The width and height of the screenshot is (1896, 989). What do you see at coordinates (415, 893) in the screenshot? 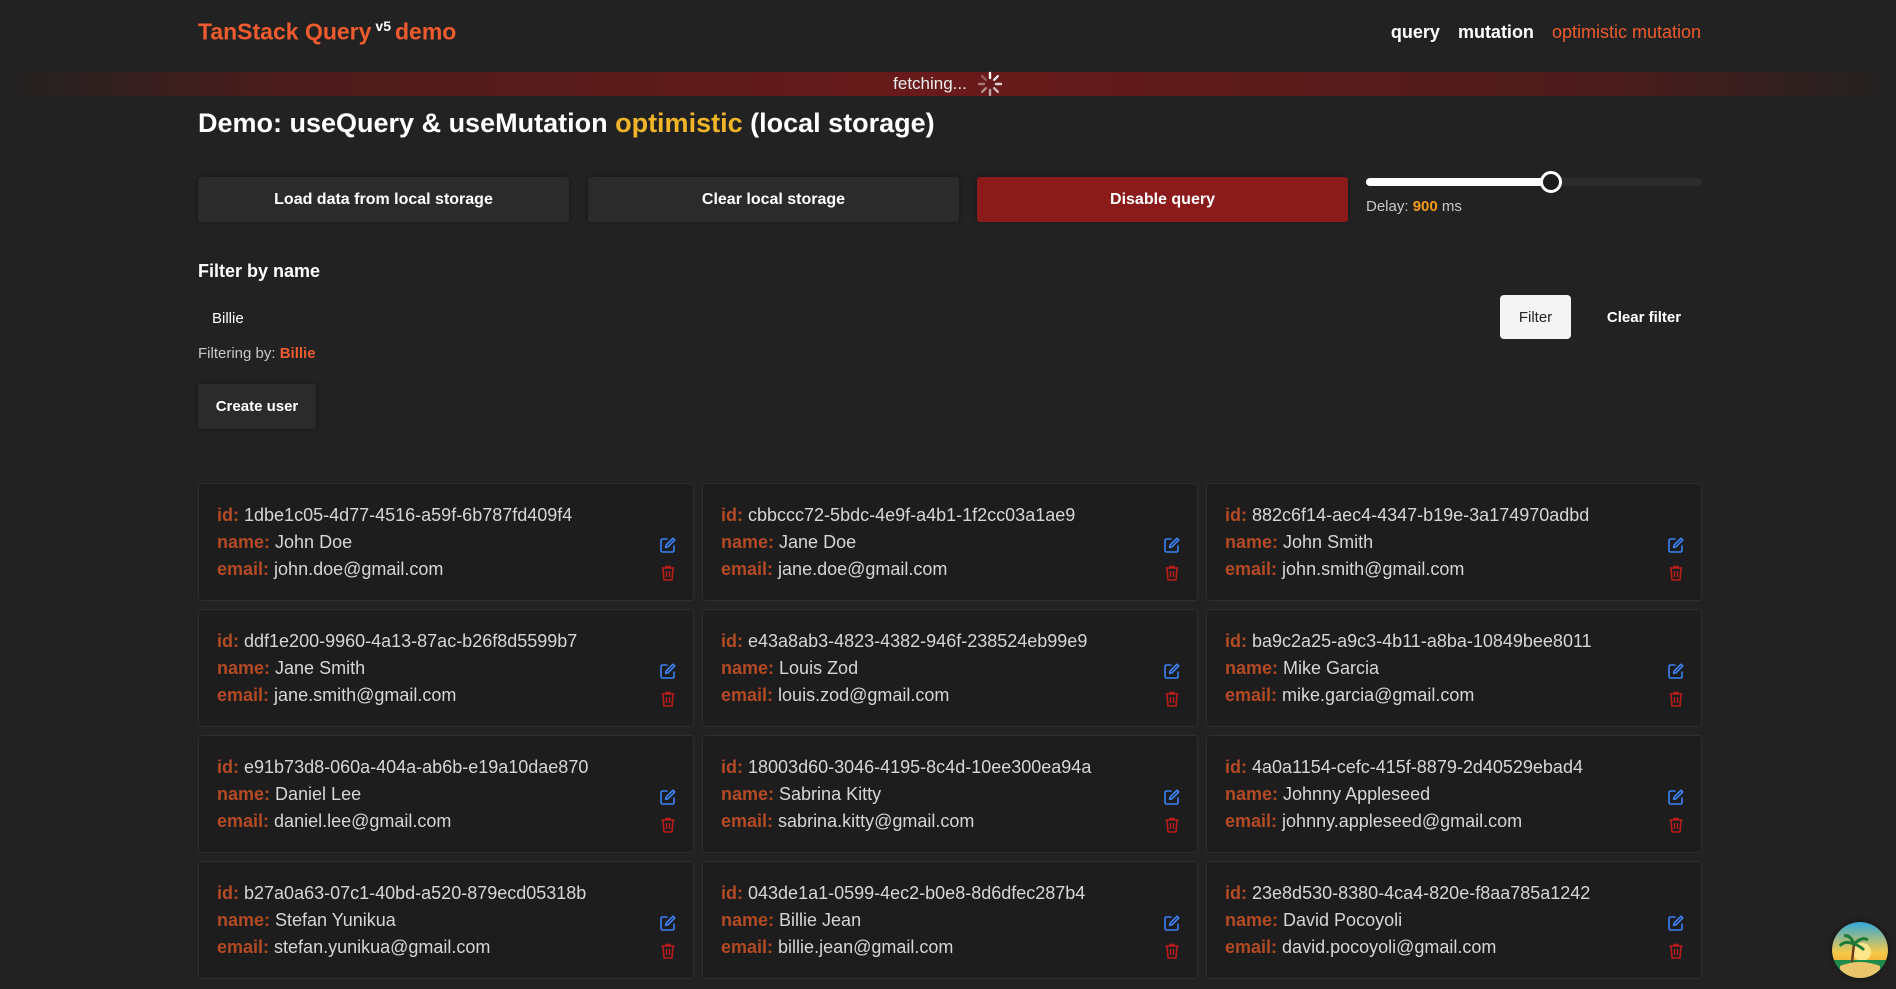
I see `user-id: b27a0a63-07c1-40bd-a520-879ecd05318b` at bounding box center [415, 893].